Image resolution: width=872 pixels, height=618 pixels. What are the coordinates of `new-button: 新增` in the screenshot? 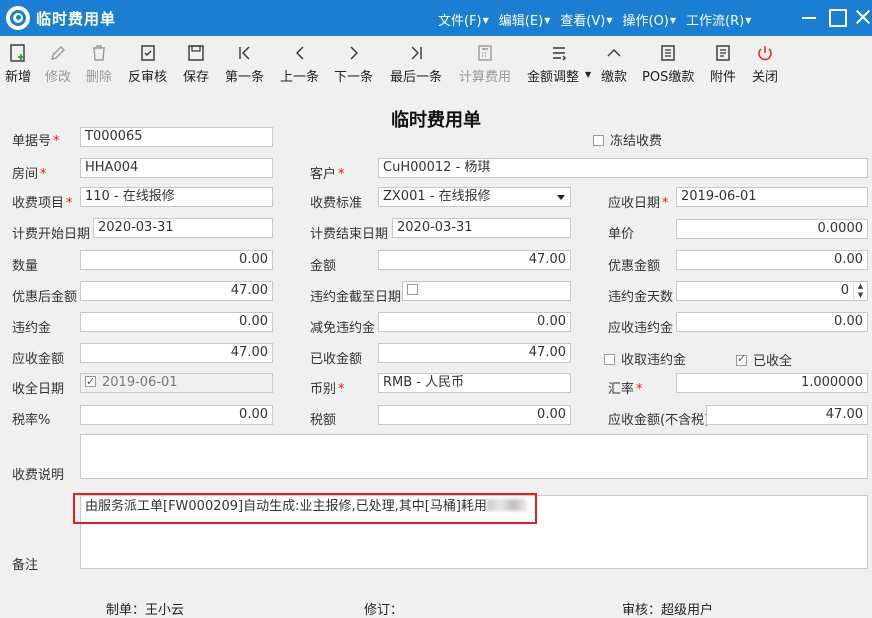 It's located at (18, 63).